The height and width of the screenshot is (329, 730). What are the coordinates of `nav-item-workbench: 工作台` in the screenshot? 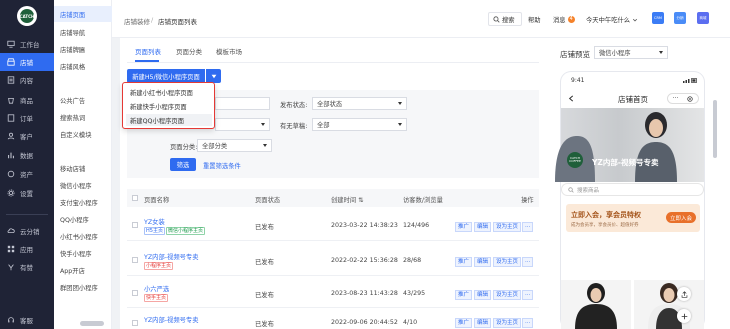 It's located at (27, 44).